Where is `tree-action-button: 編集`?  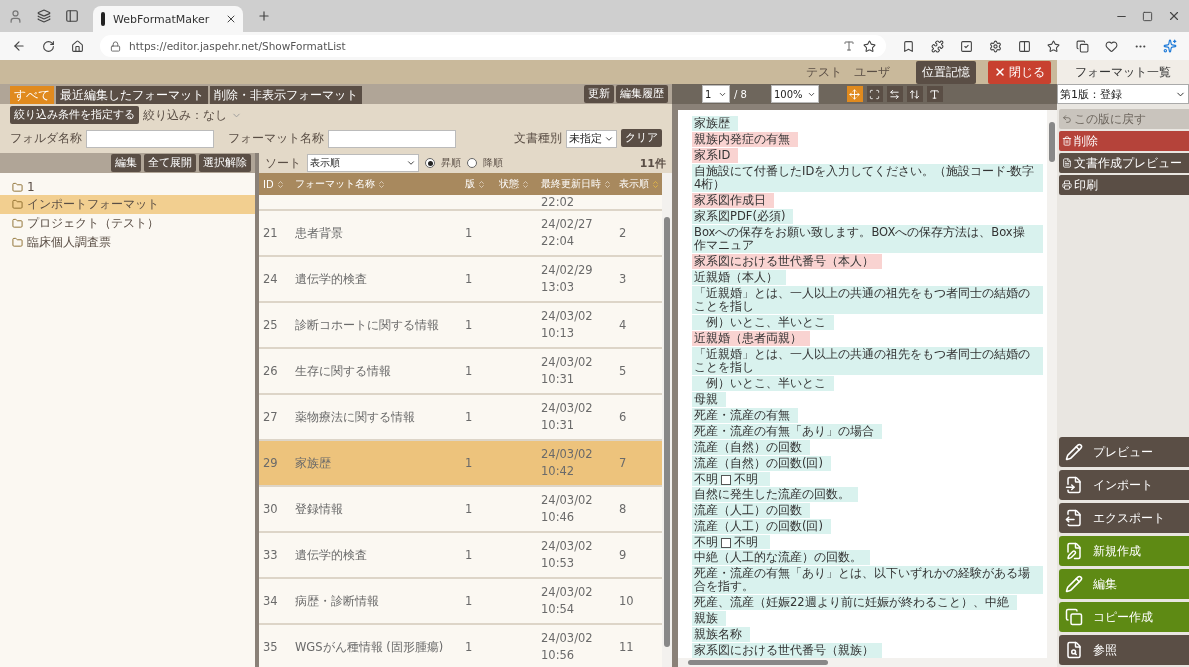
tree-action-button: 編集 is located at coordinates (126, 162).